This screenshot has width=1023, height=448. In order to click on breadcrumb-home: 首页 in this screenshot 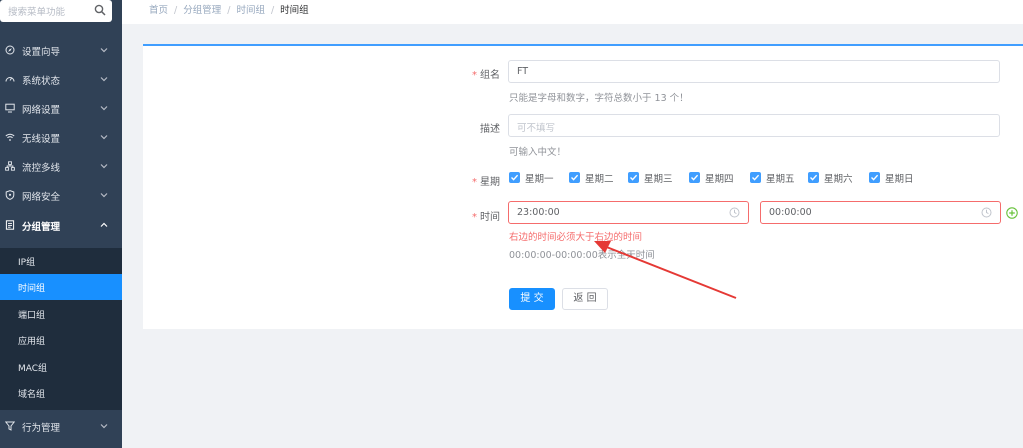, I will do `click(158, 10)`.